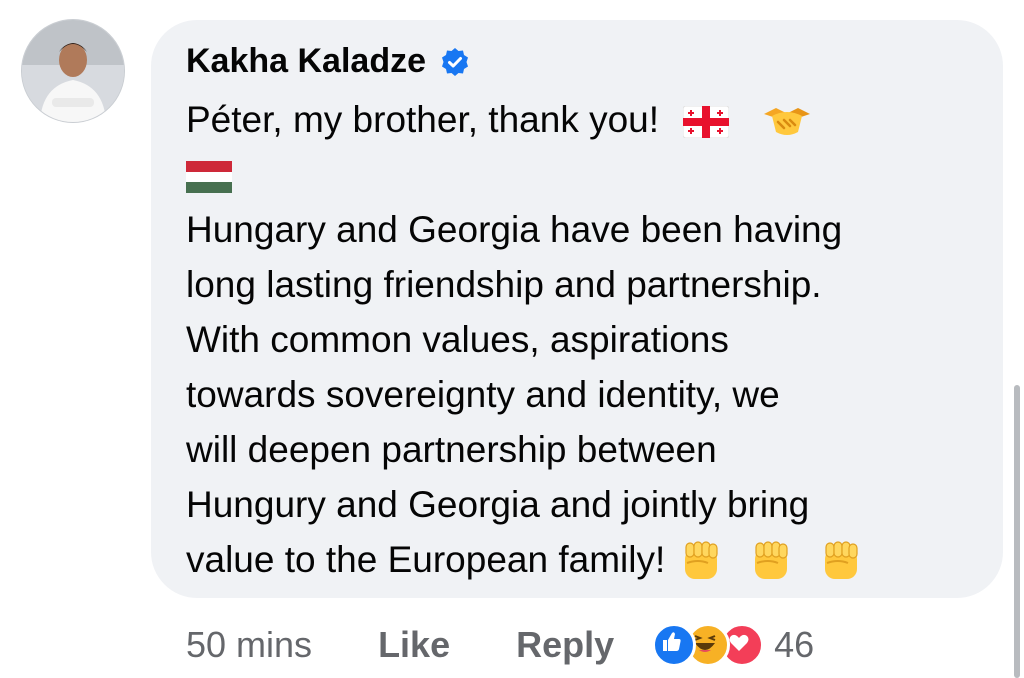  Describe the element at coordinates (498, 504) in the screenshot. I see `comment-line: Hungury and Georgia and jointly bring` at that location.